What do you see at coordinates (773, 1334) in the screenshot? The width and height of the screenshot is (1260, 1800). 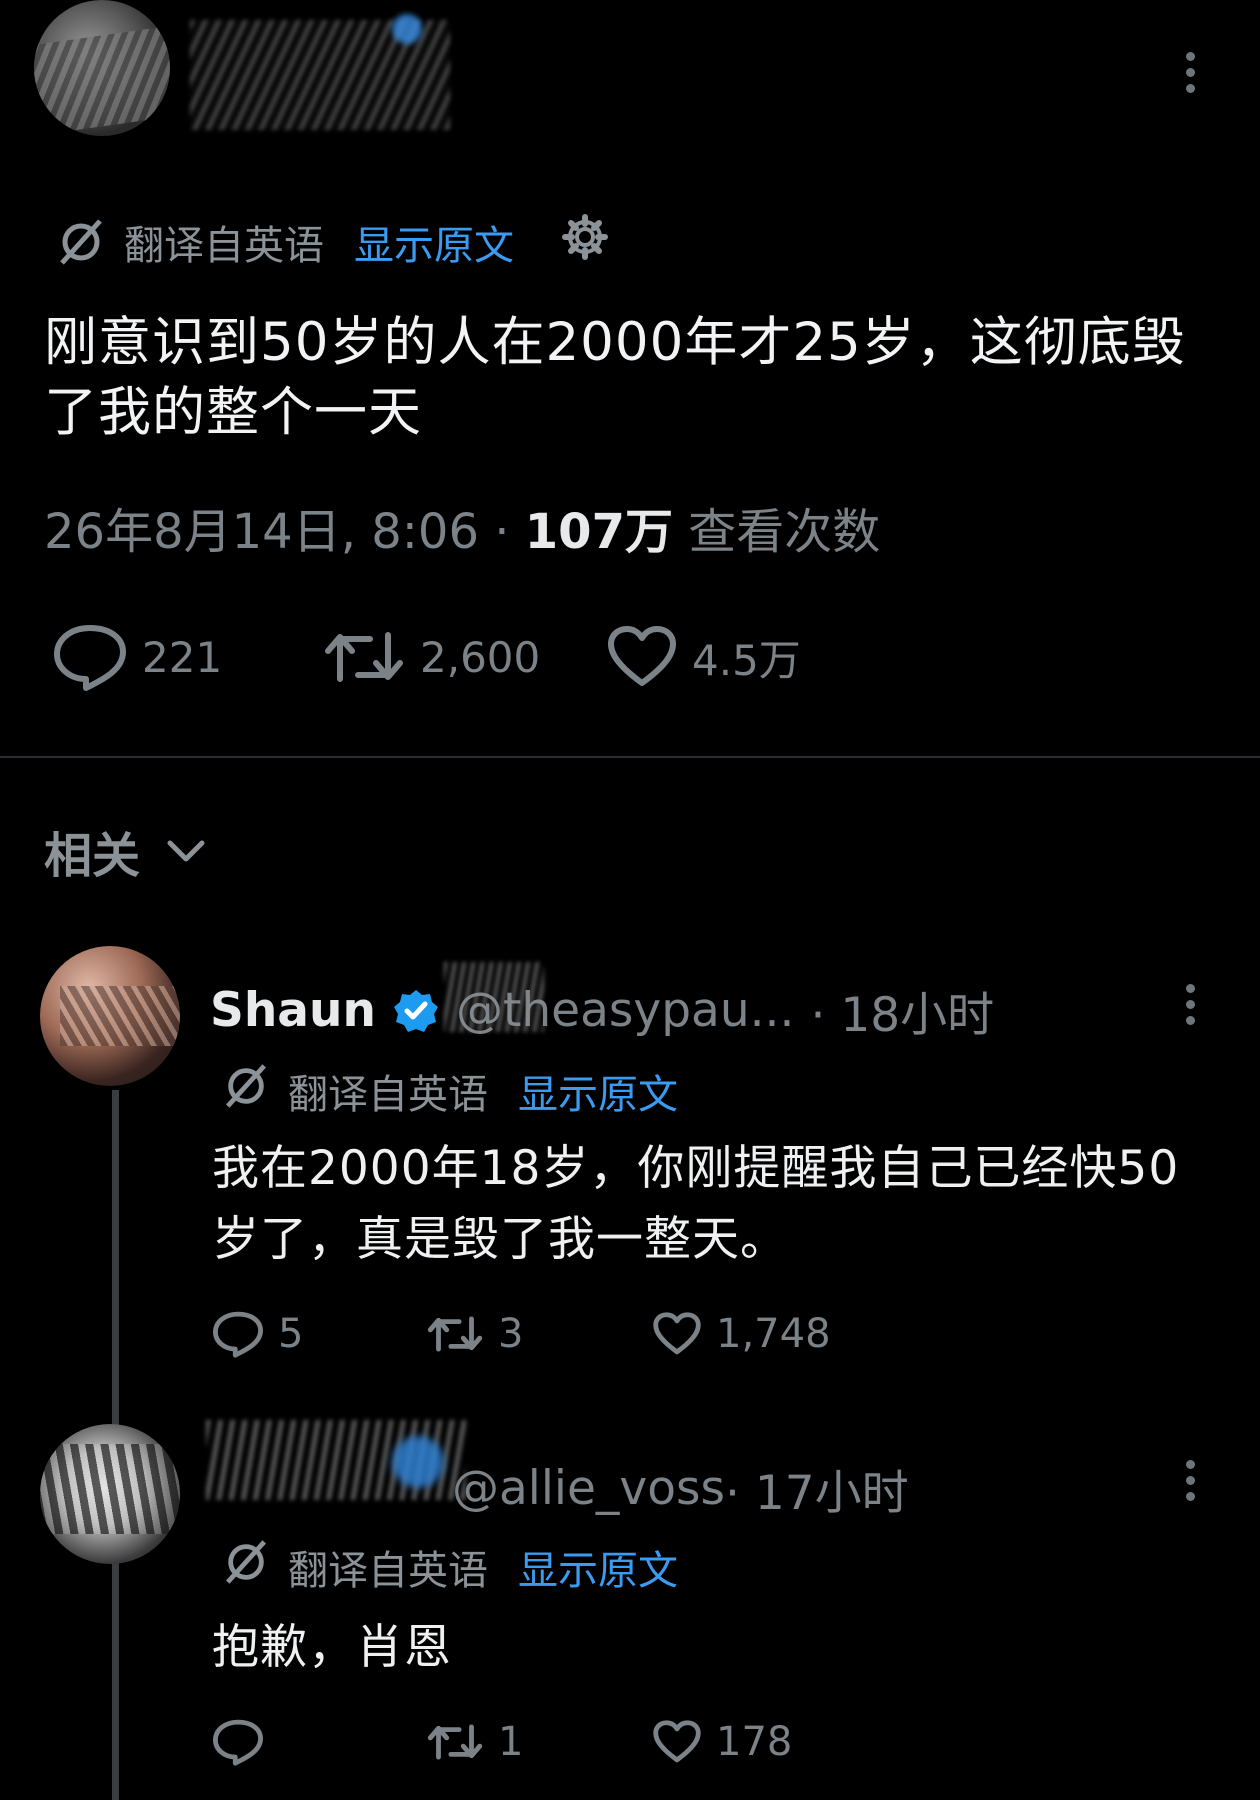 I see `like-count: 1,748` at bounding box center [773, 1334].